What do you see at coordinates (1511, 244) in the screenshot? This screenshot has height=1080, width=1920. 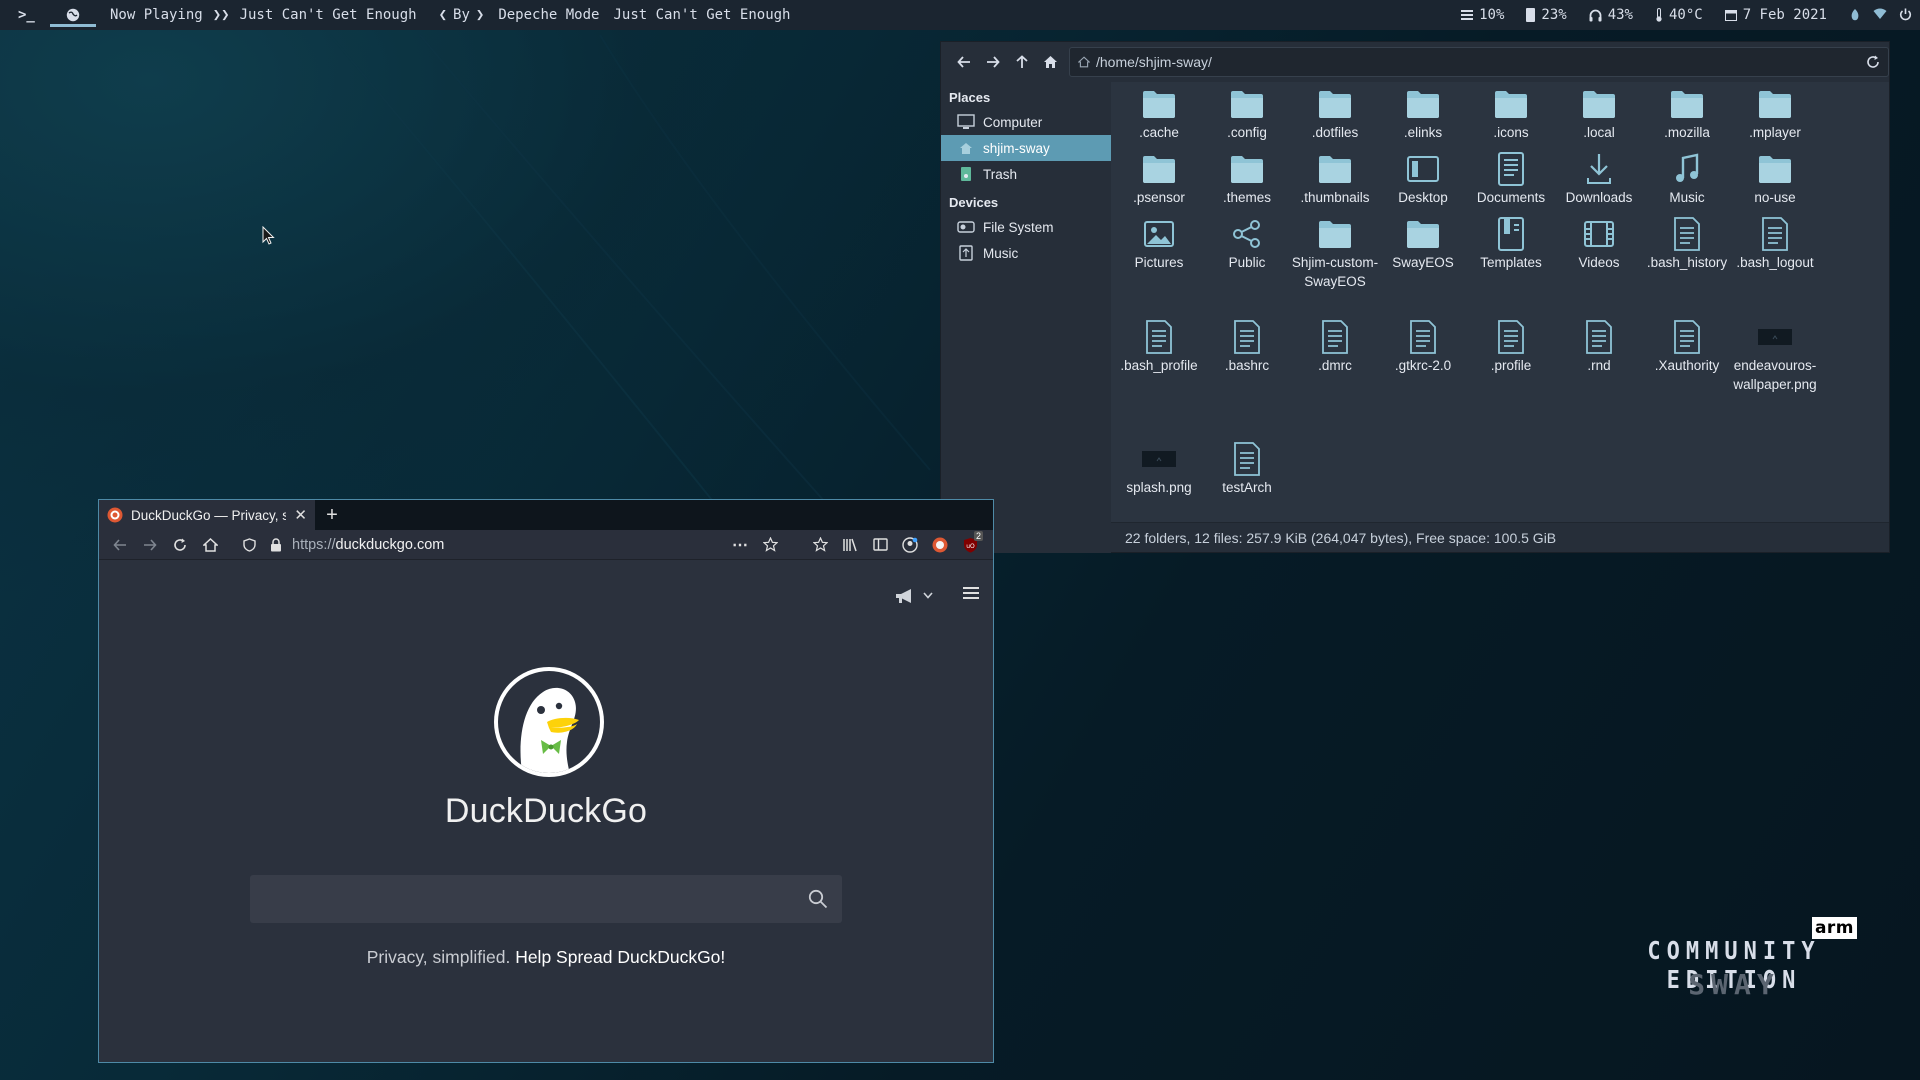 I see `file-item: Templates` at bounding box center [1511, 244].